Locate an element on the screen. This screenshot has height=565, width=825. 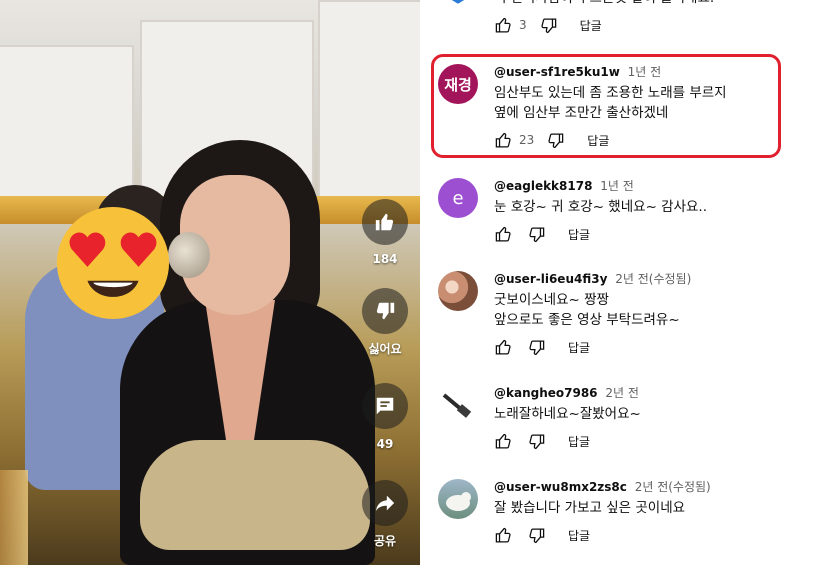
comment-text: 식 한국사람이 부르는것 같이 들리네요. is located at coordinates (654, 4).